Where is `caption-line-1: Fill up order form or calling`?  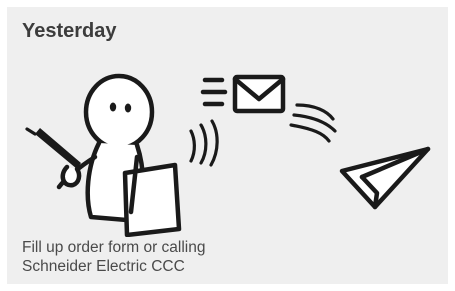 caption-line-1: Fill up order form or calling is located at coordinates (114, 247).